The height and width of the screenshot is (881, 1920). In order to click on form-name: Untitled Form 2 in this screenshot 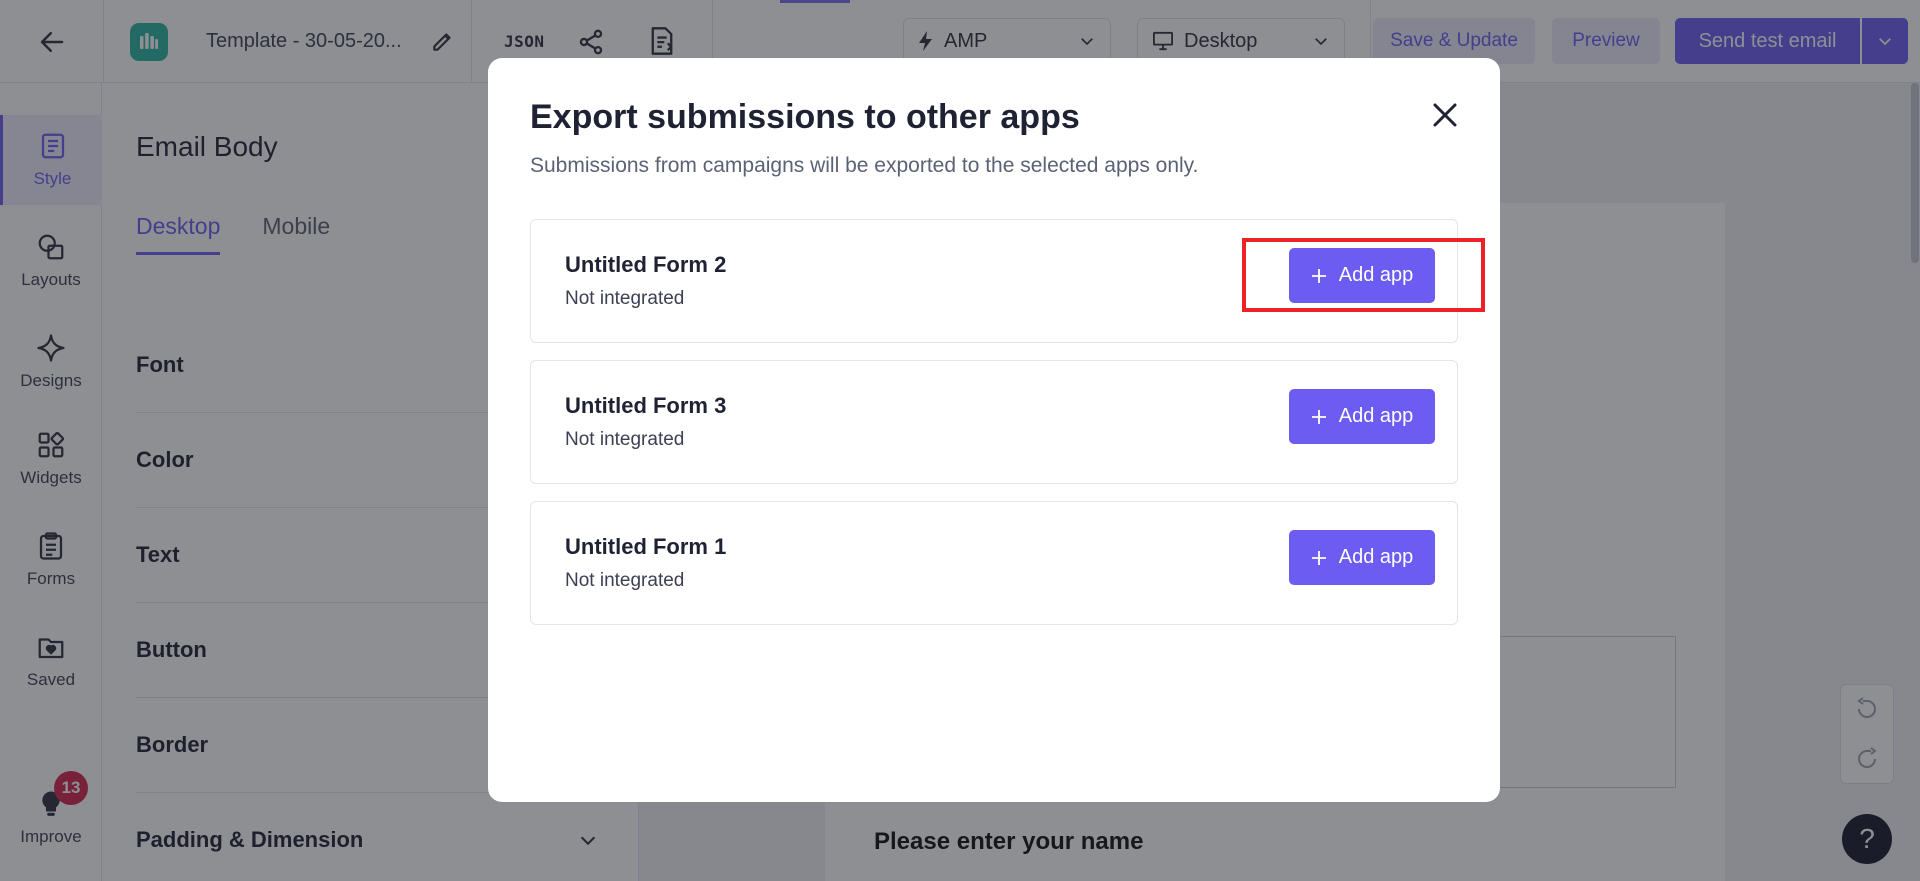, I will do `click(646, 264)`.